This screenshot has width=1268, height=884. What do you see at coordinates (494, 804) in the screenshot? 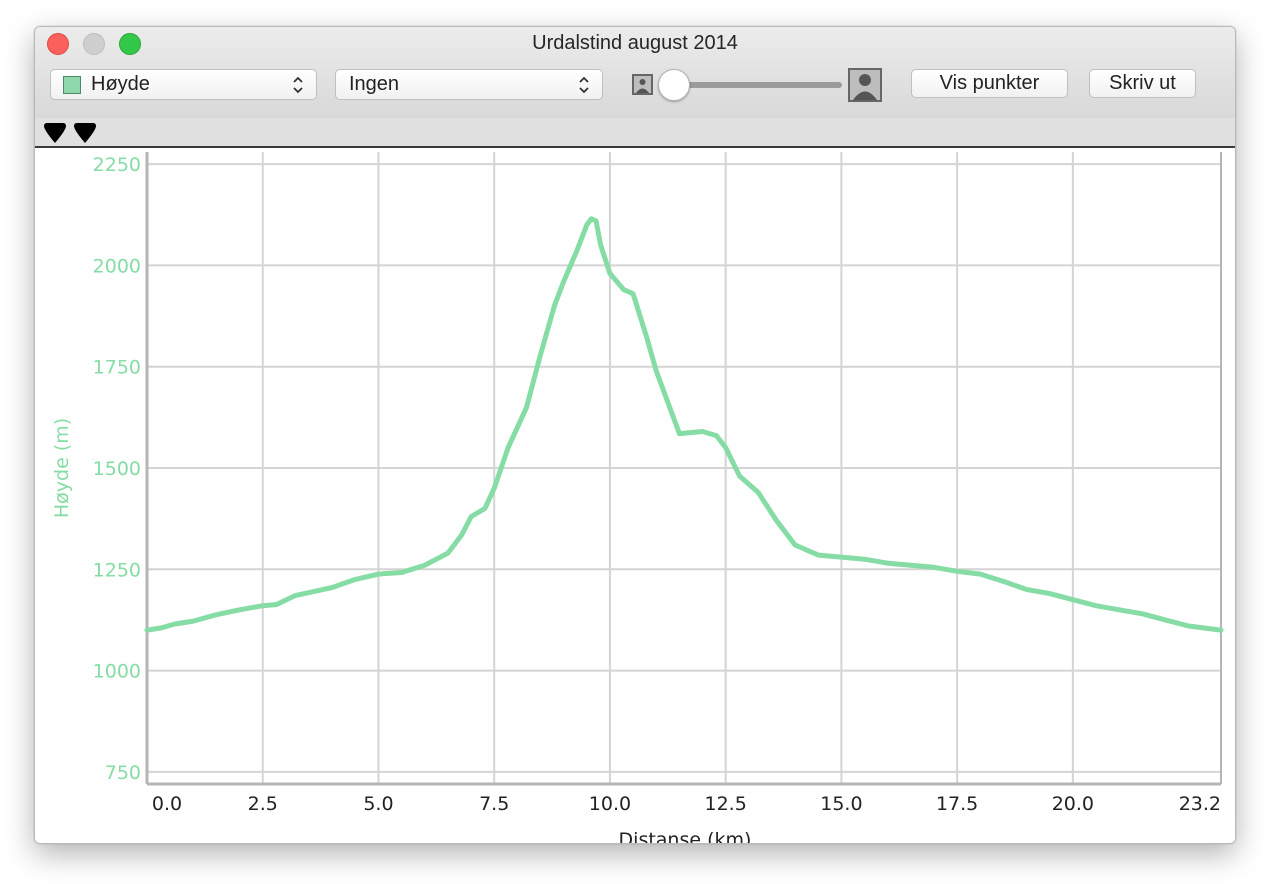
I see `x-tick-label: 7.5` at bounding box center [494, 804].